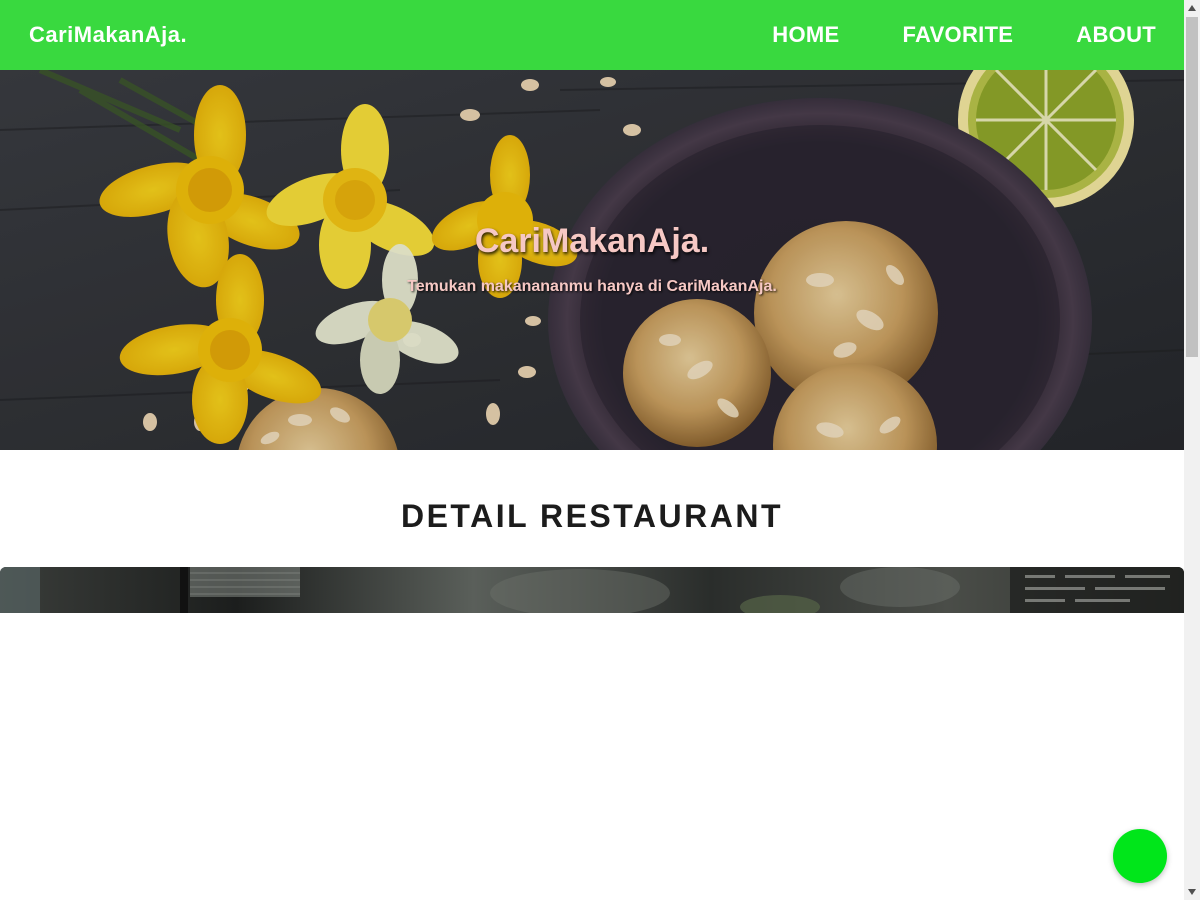 Image resolution: width=1200 pixels, height=900 pixels. I want to click on hero-title: CariMakanAja., so click(592, 241).